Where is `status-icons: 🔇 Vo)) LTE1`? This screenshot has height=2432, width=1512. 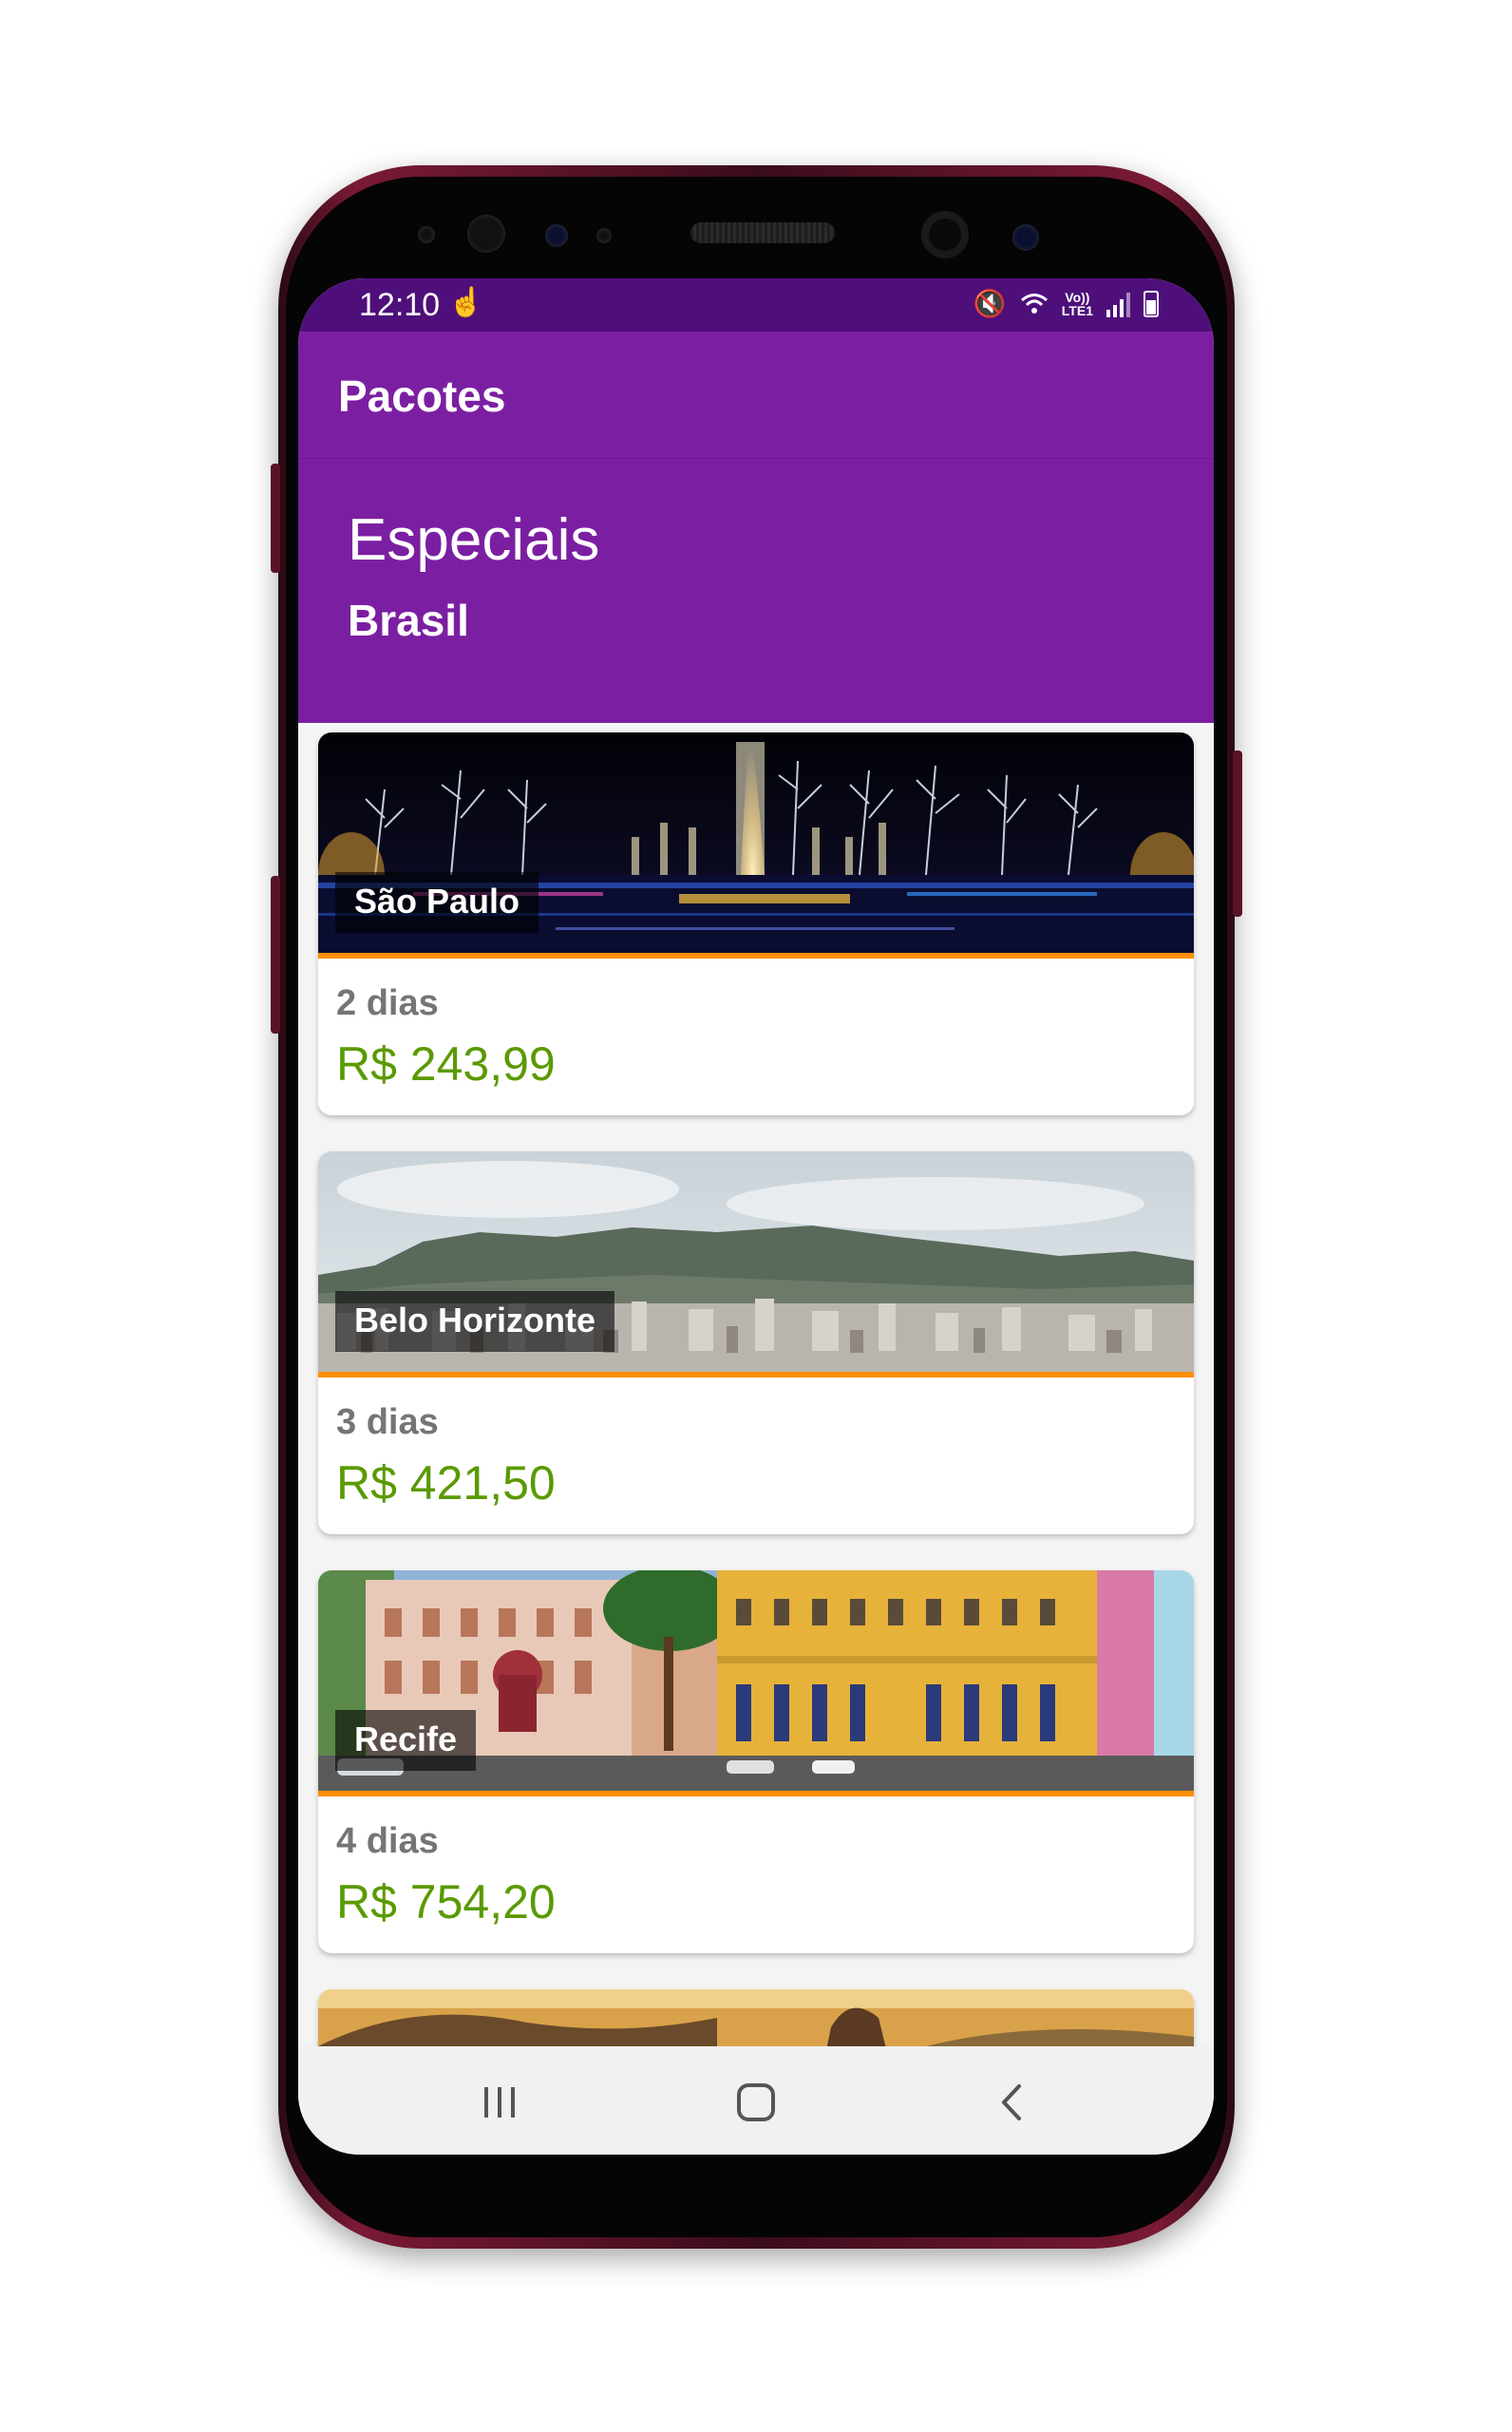
status-icons: 🔇 Vo)) LTE1 is located at coordinates (1066, 303).